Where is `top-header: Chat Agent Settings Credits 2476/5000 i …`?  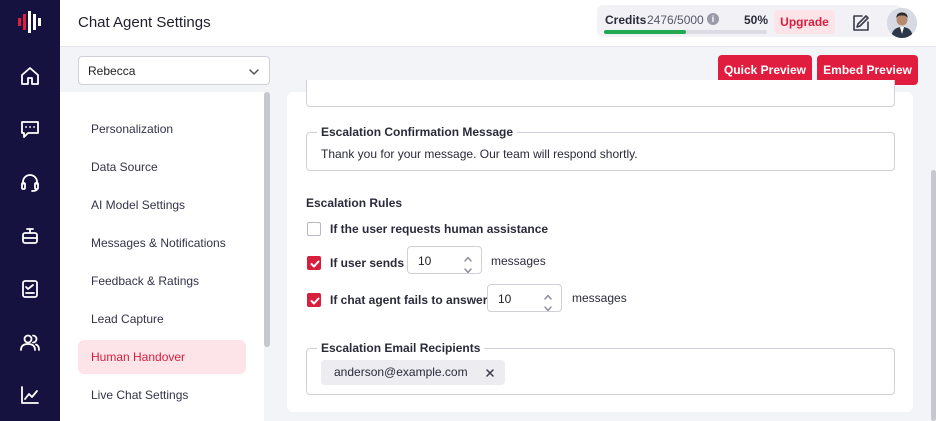 top-header: Chat Agent Settings Credits 2476/5000 i … is located at coordinates (498, 23).